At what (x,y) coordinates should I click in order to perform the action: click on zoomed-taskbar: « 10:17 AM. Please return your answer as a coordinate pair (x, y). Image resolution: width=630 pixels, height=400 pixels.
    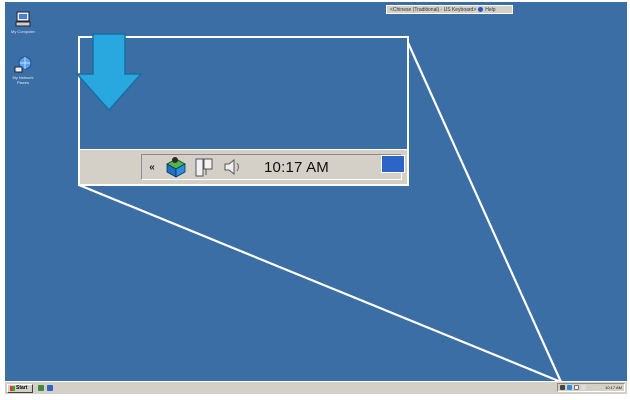
    Looking at the image, I should click on (243, 166).